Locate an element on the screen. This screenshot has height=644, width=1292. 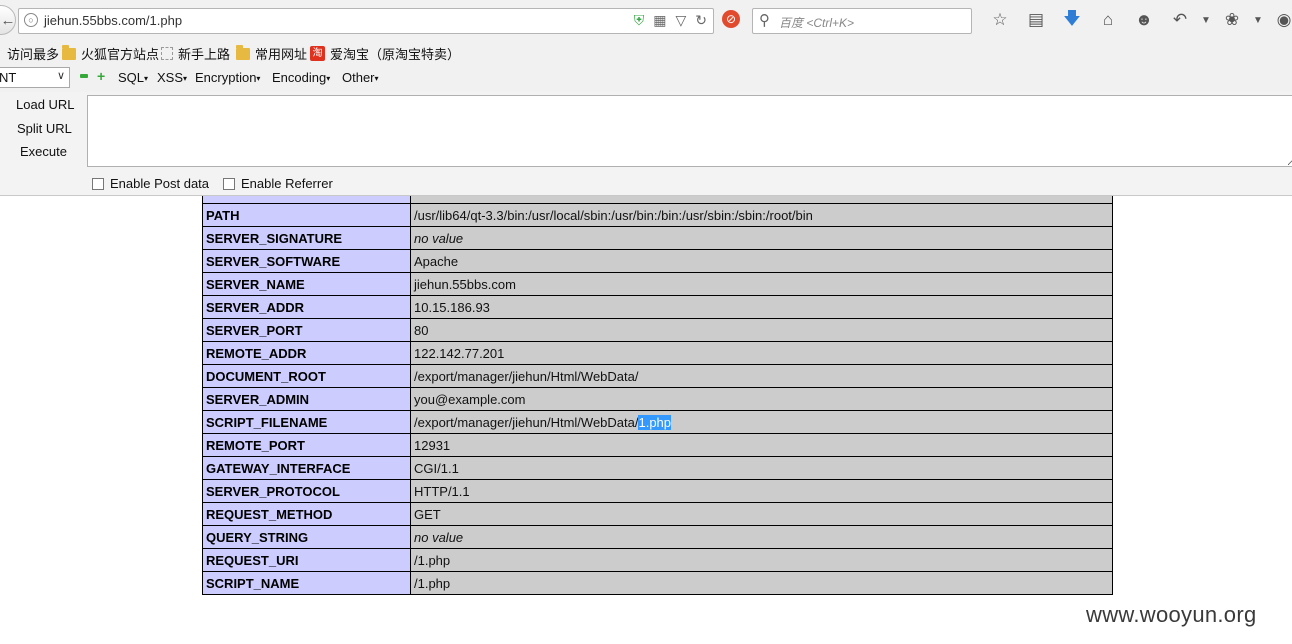
undo-dropdown-icon: ▼ is located at coordinates (1206, 20).